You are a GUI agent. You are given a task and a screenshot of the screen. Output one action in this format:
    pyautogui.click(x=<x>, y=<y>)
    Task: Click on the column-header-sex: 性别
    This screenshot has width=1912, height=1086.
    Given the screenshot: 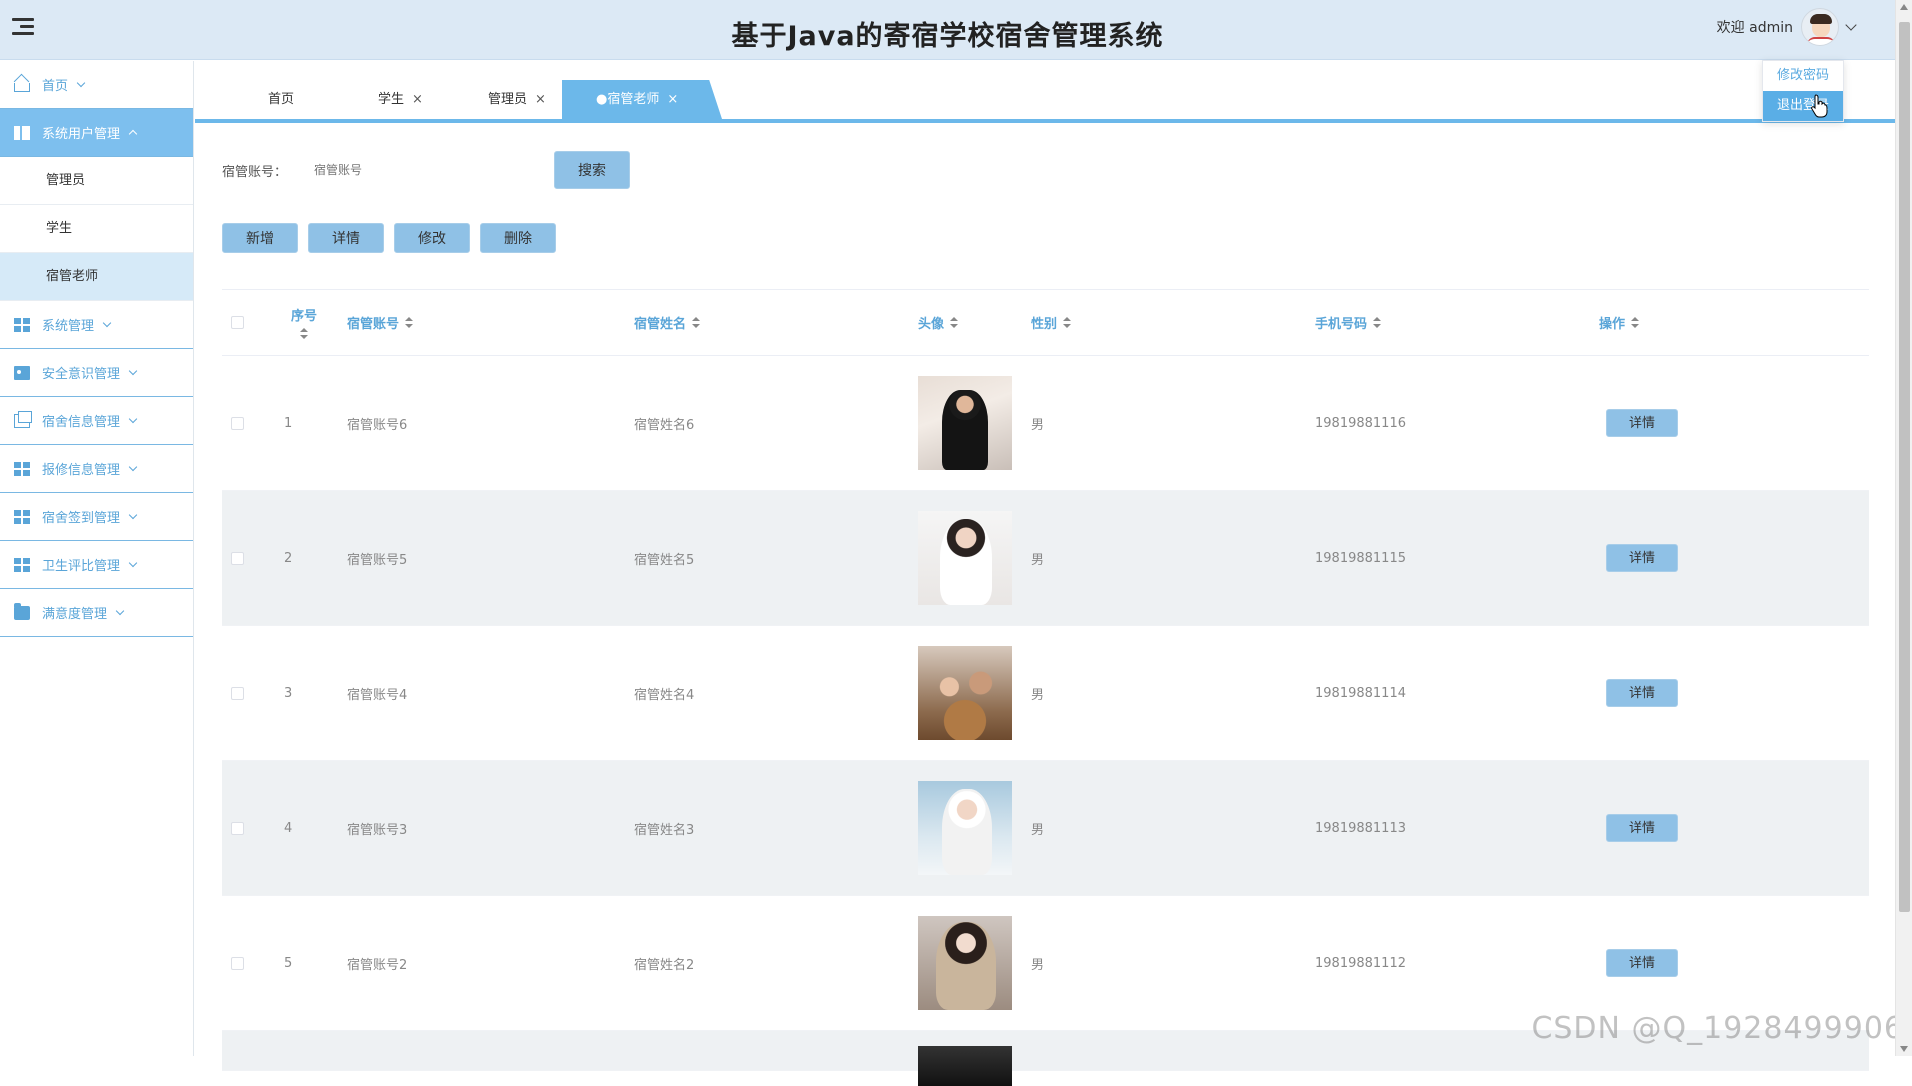 What is the action you would take?
    pyautogui.click(x=1173, y=322)
    